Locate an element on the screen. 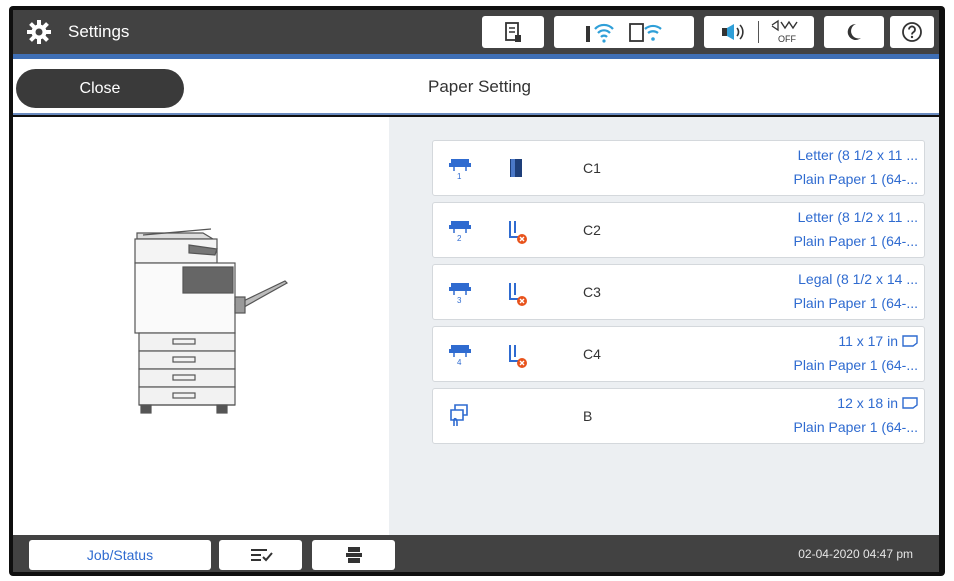  help-icon is located at coordinates (912, 32).